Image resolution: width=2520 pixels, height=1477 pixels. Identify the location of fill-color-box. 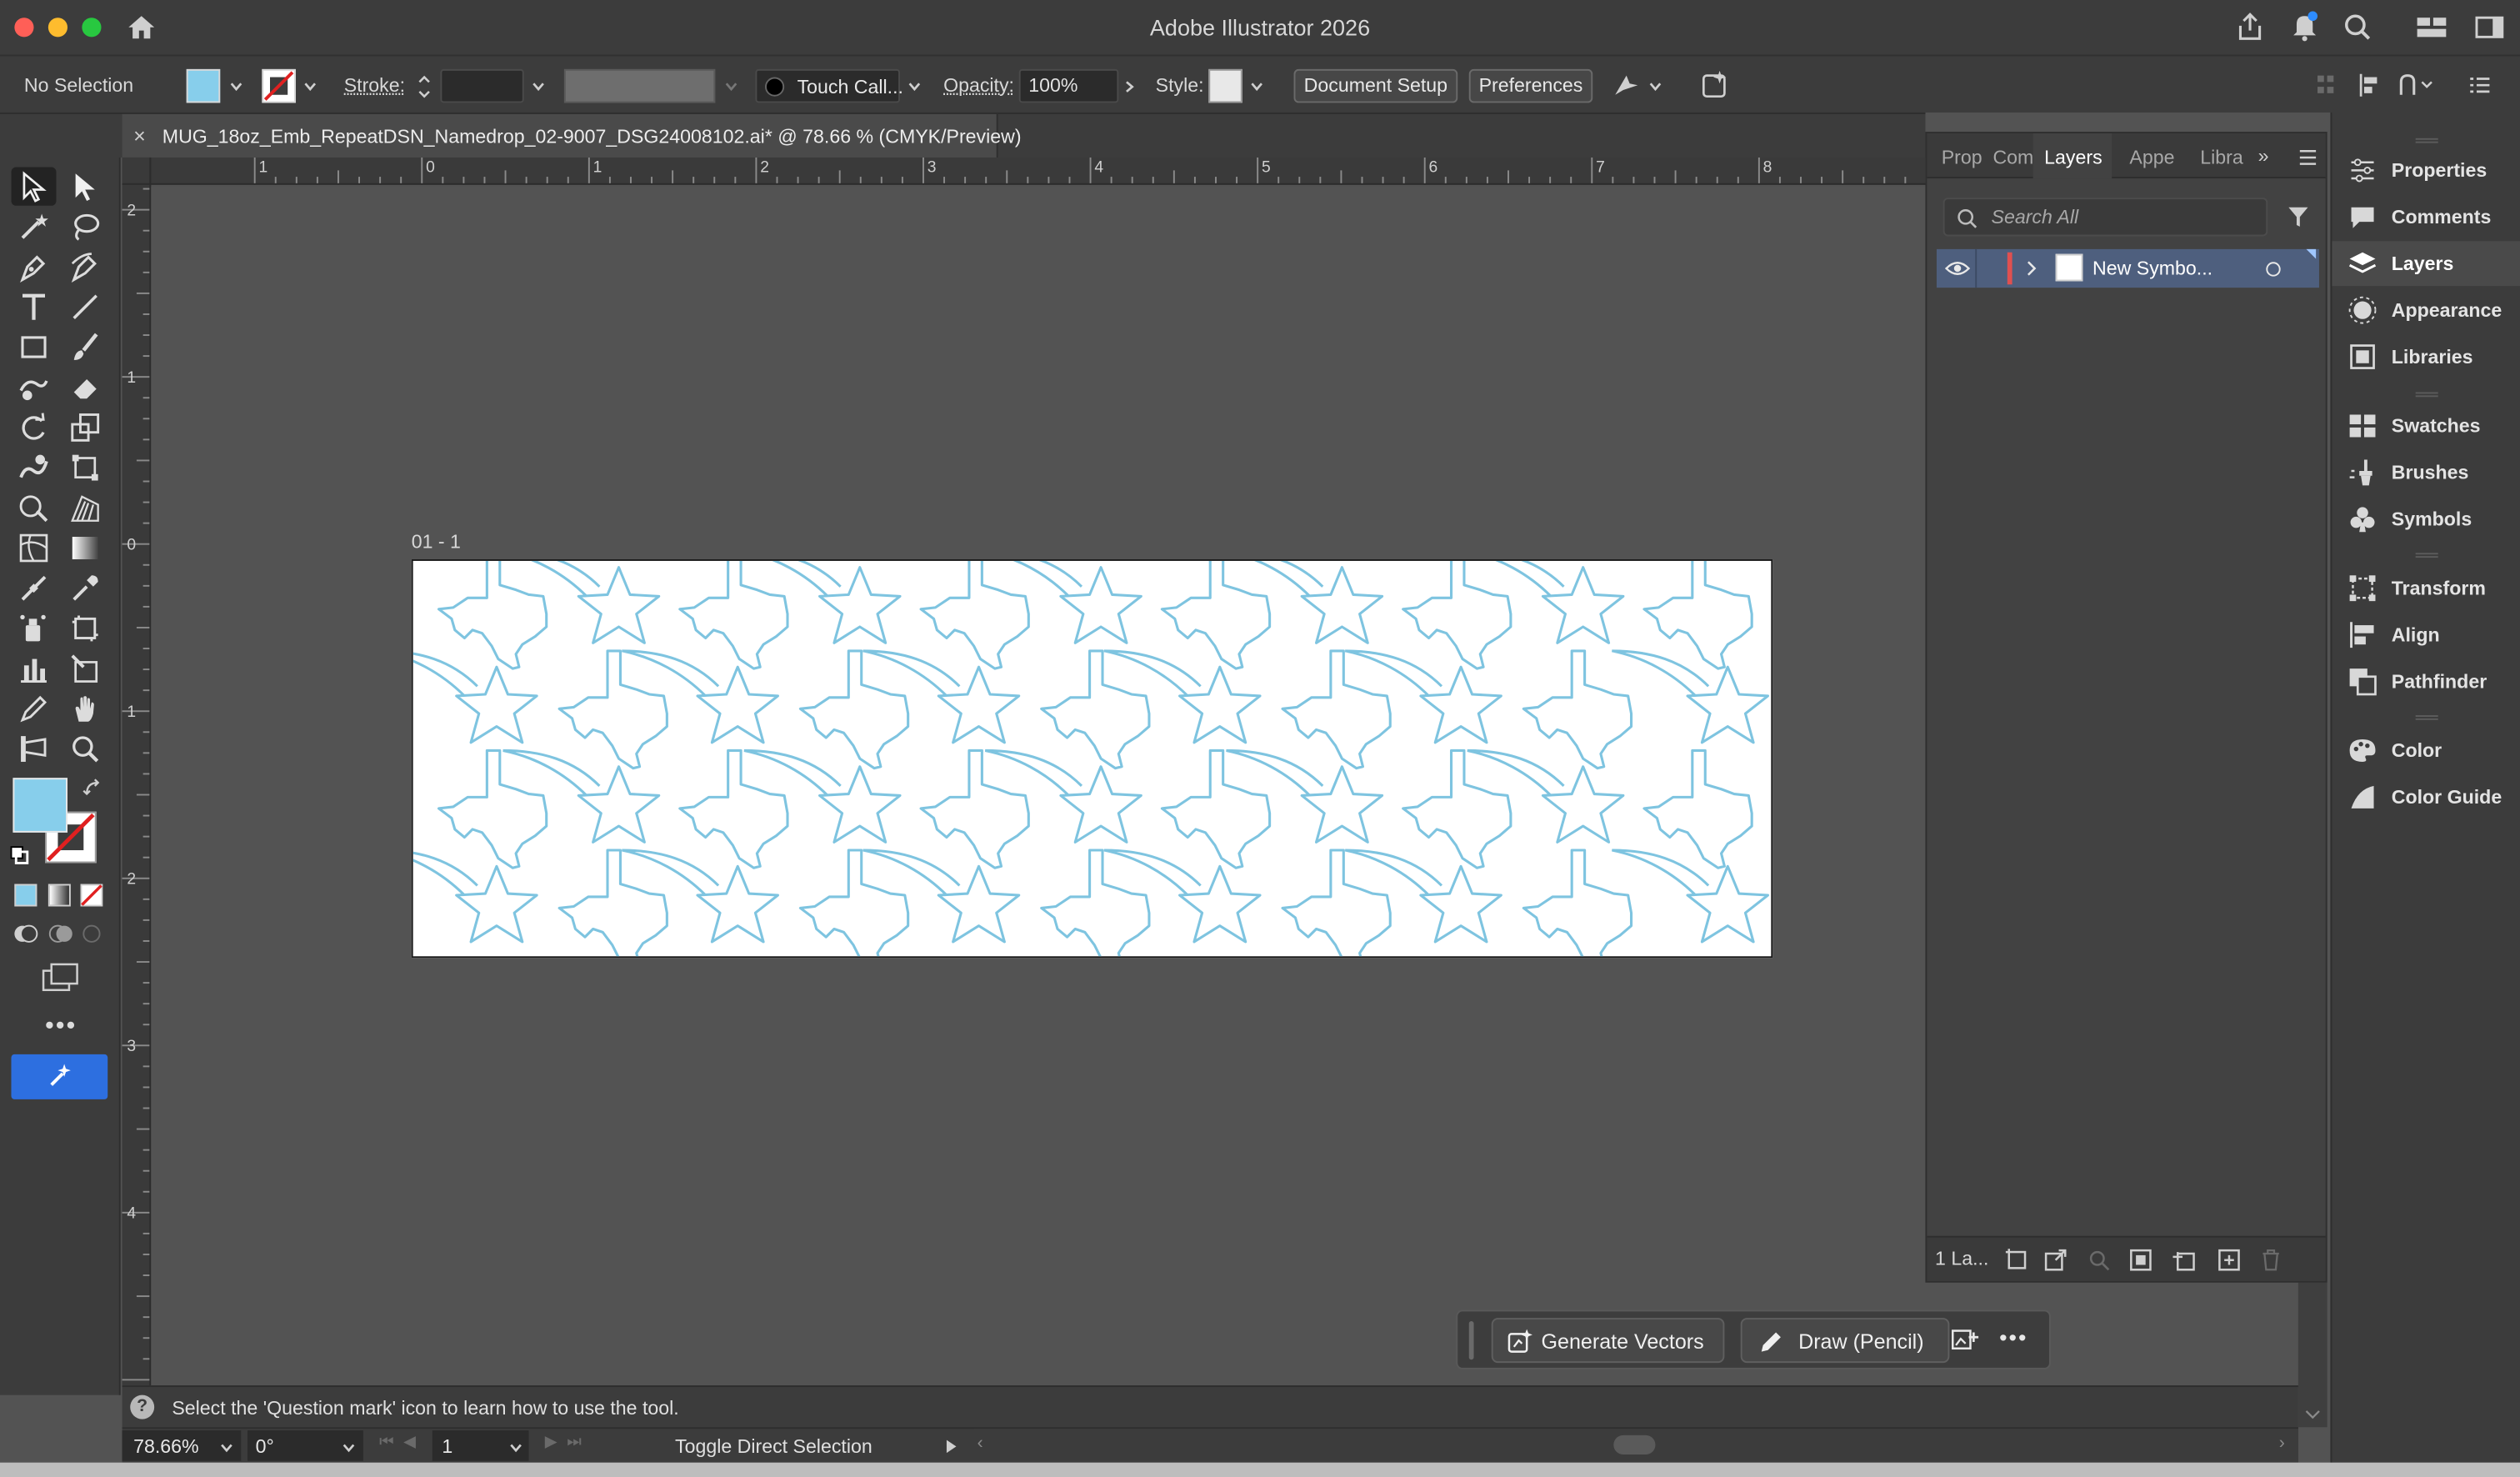
(40, 805).